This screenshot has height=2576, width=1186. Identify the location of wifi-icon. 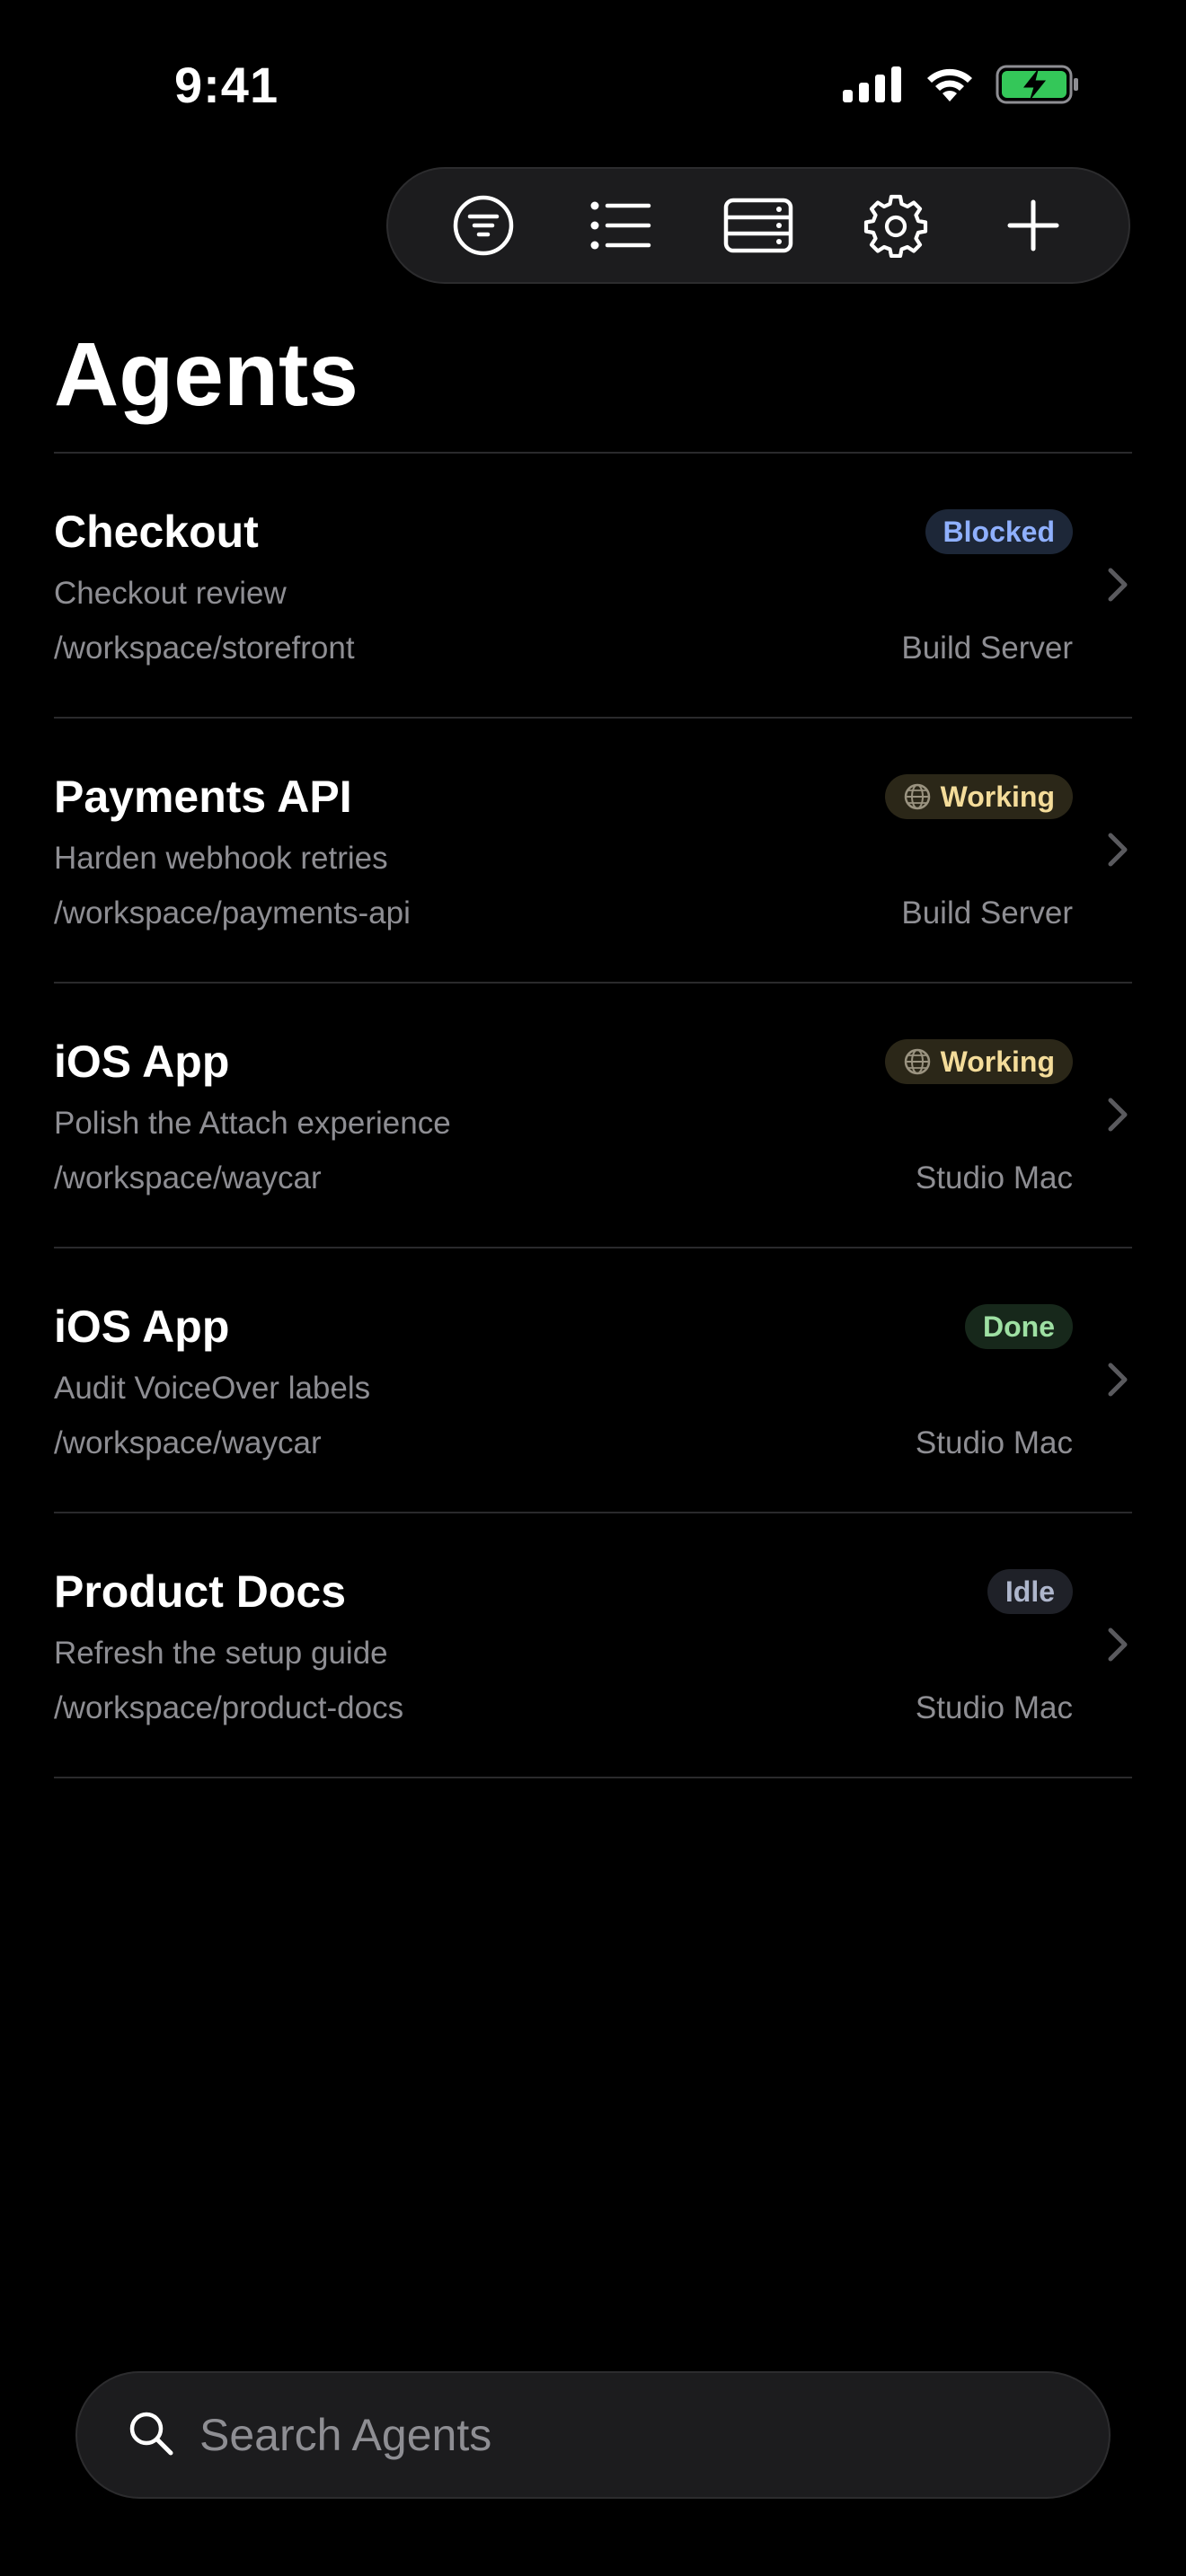
(950, 84).